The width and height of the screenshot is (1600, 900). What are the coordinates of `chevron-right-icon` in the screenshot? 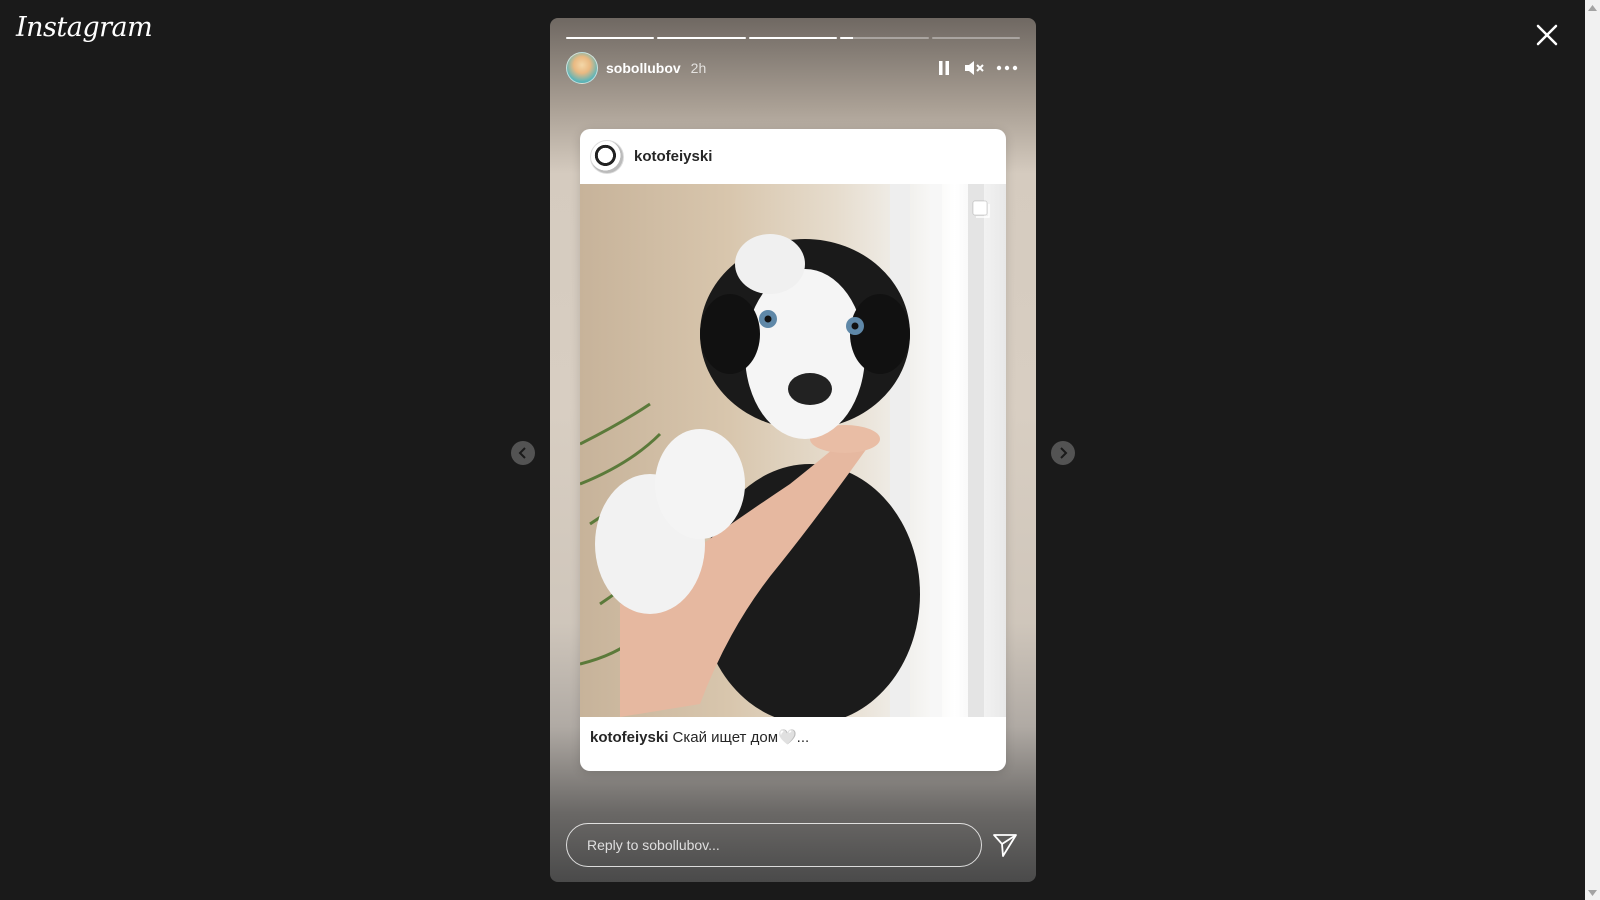 It's located at (1064, 453).